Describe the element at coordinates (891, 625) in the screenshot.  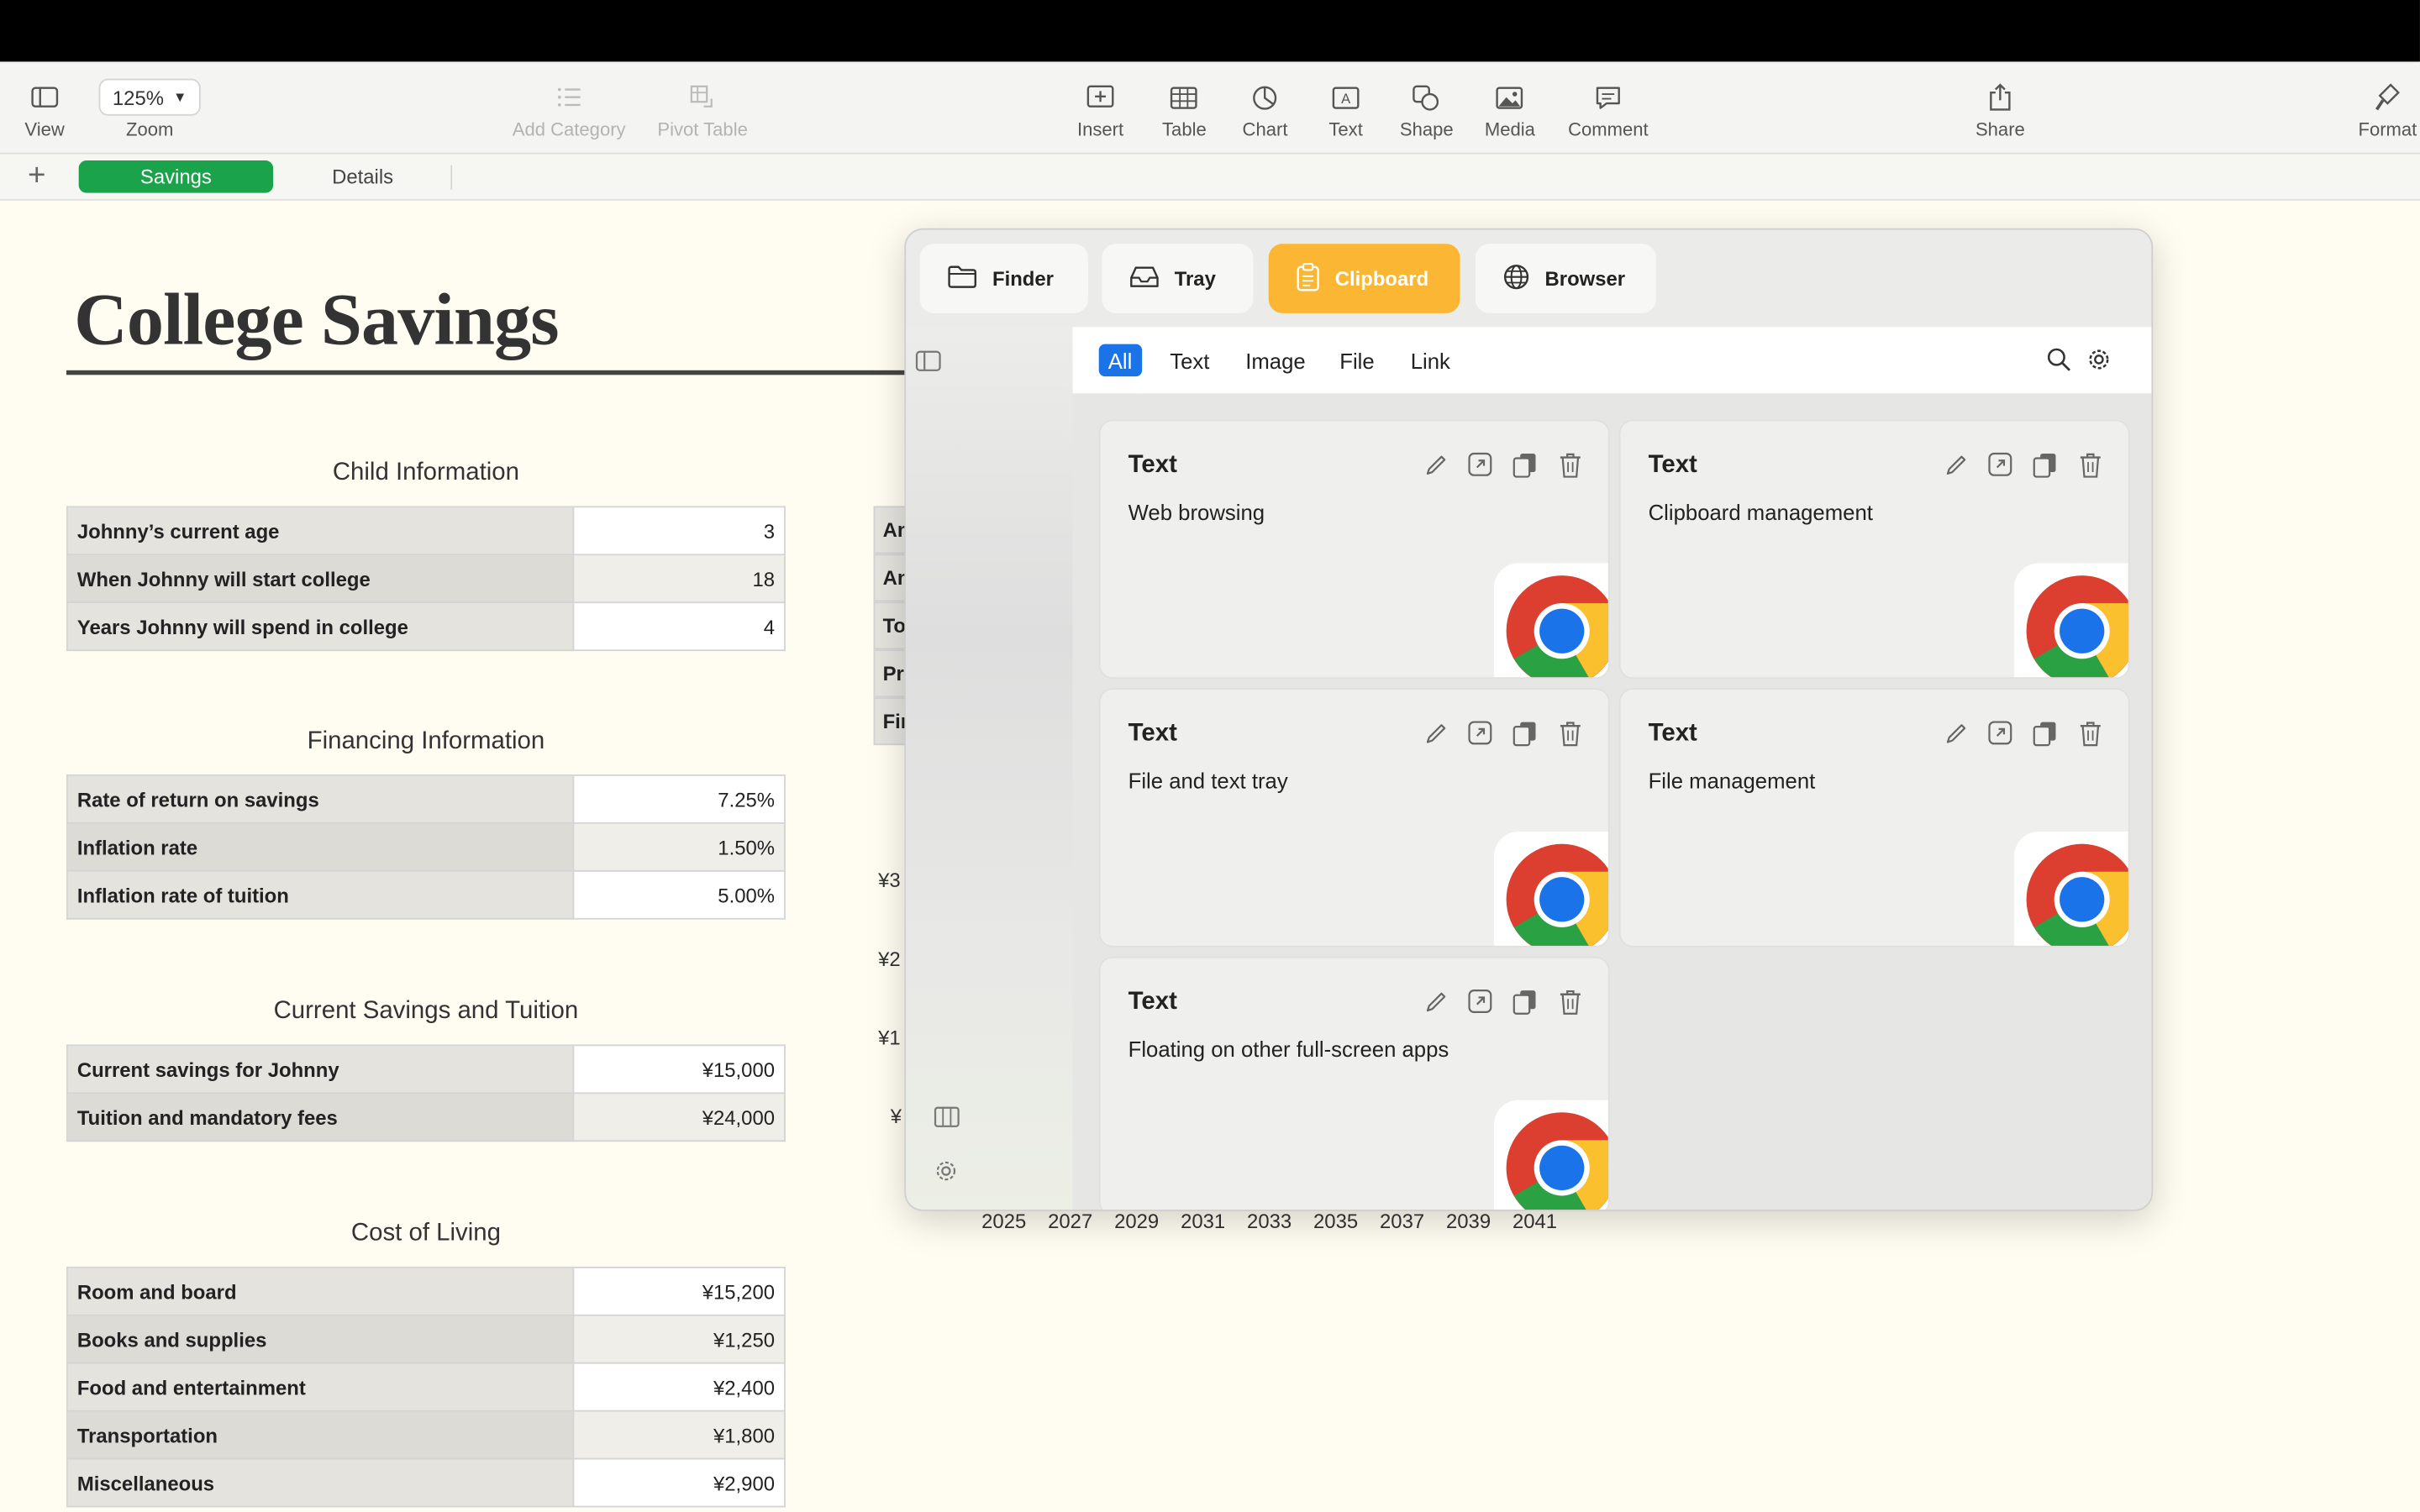
I see `partial-cell: To` at that location.